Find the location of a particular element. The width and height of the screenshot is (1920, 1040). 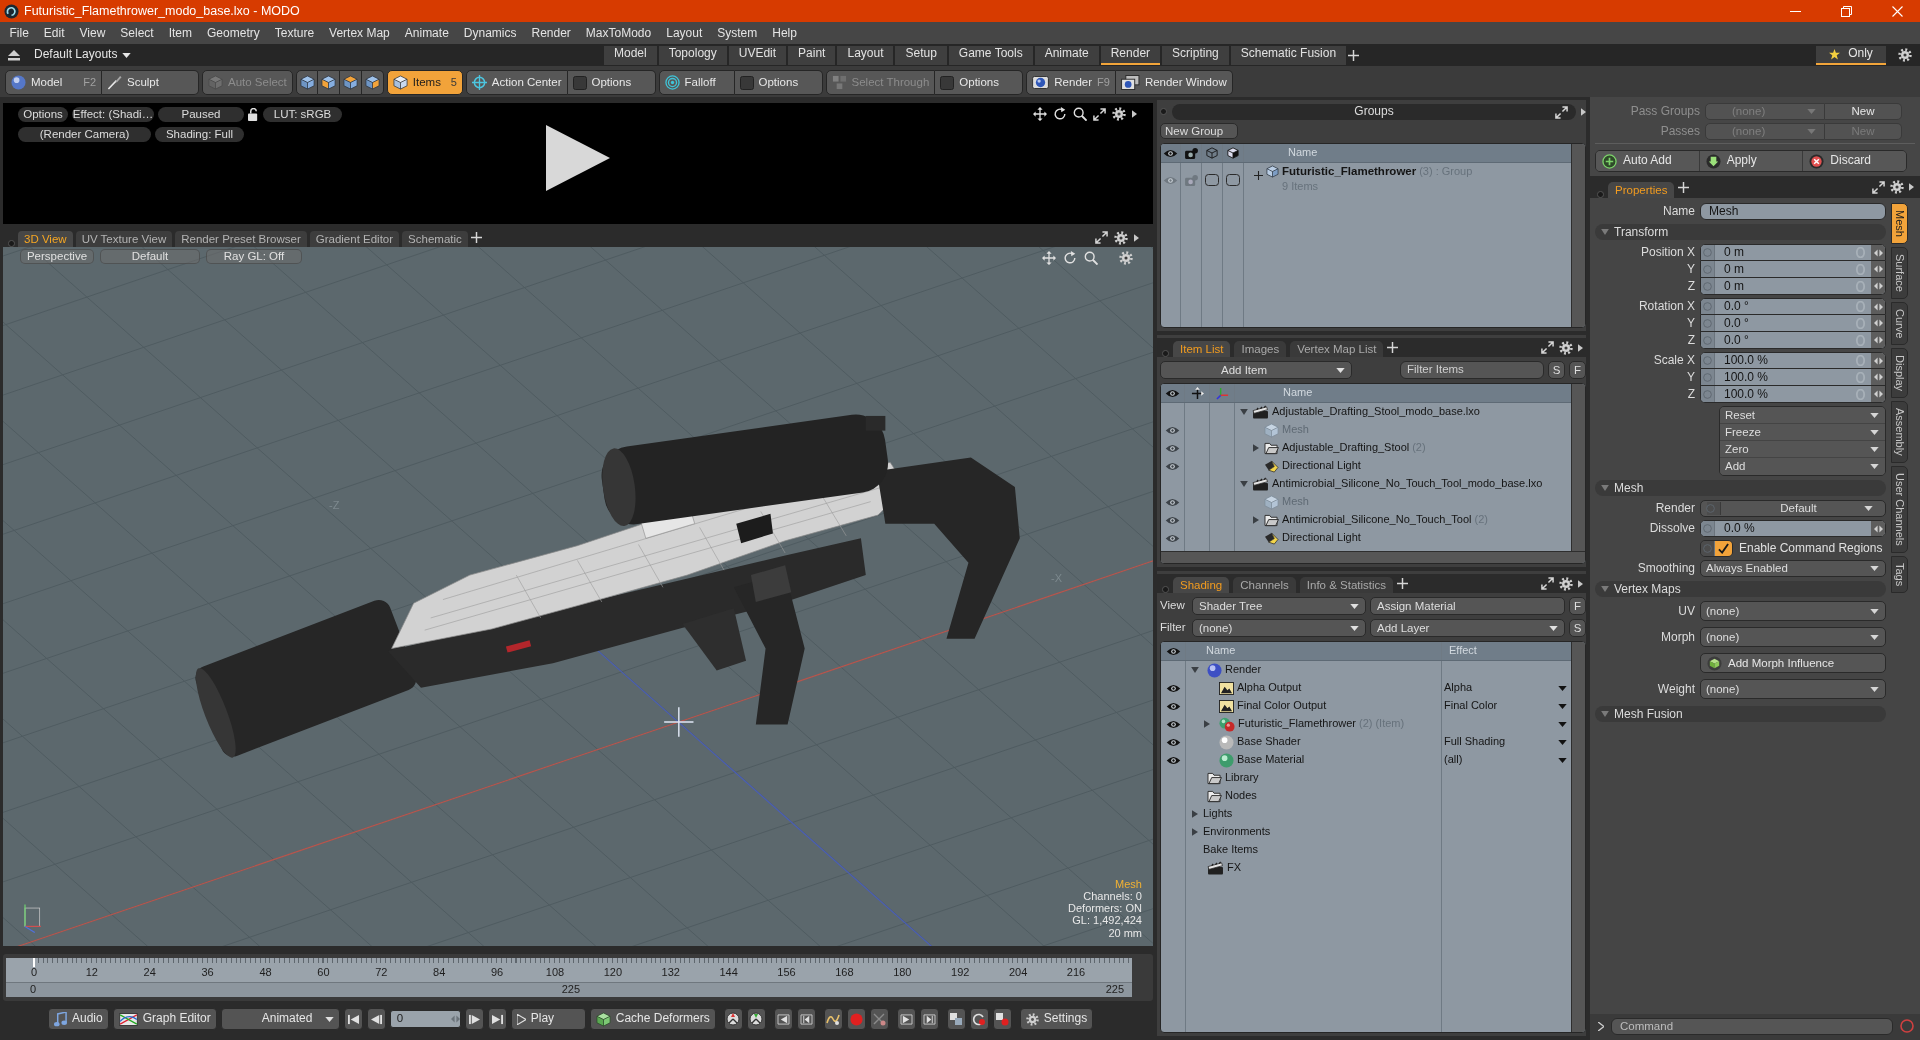

menu-item: System is located at coordinates (737, 33).